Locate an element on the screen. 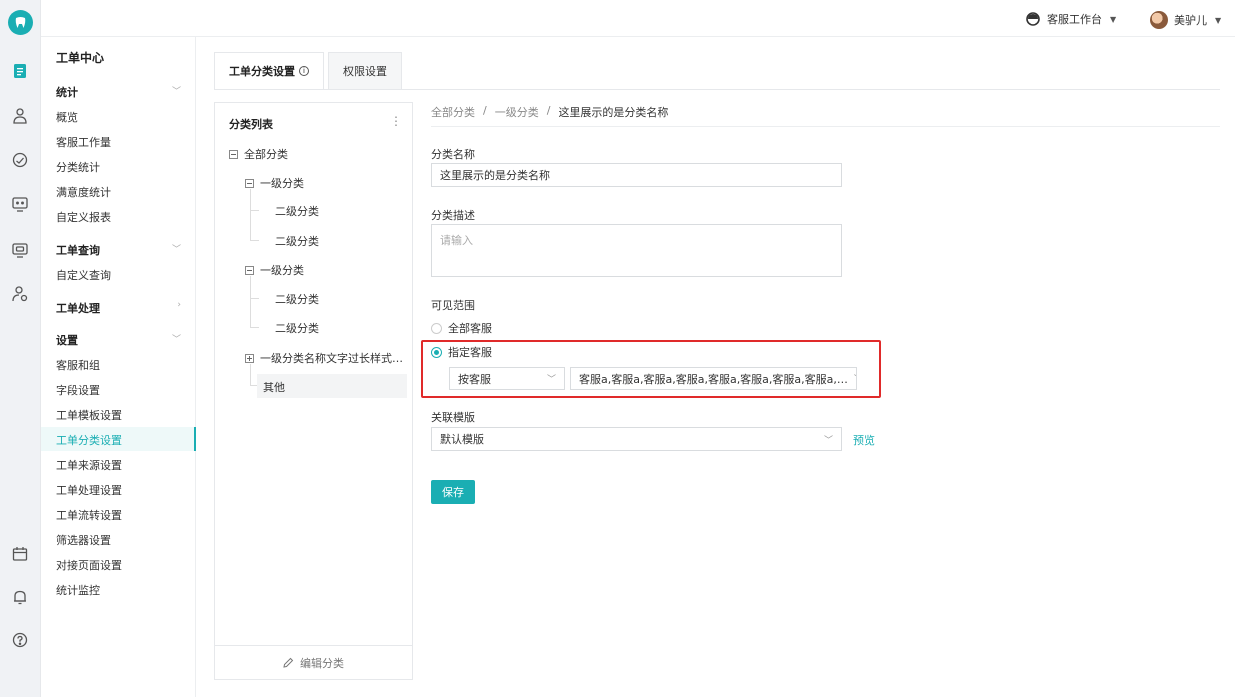 This screenshot has width=1235, height=697. caret-down-icon: ▼ is located at coordinates (1113, 19).